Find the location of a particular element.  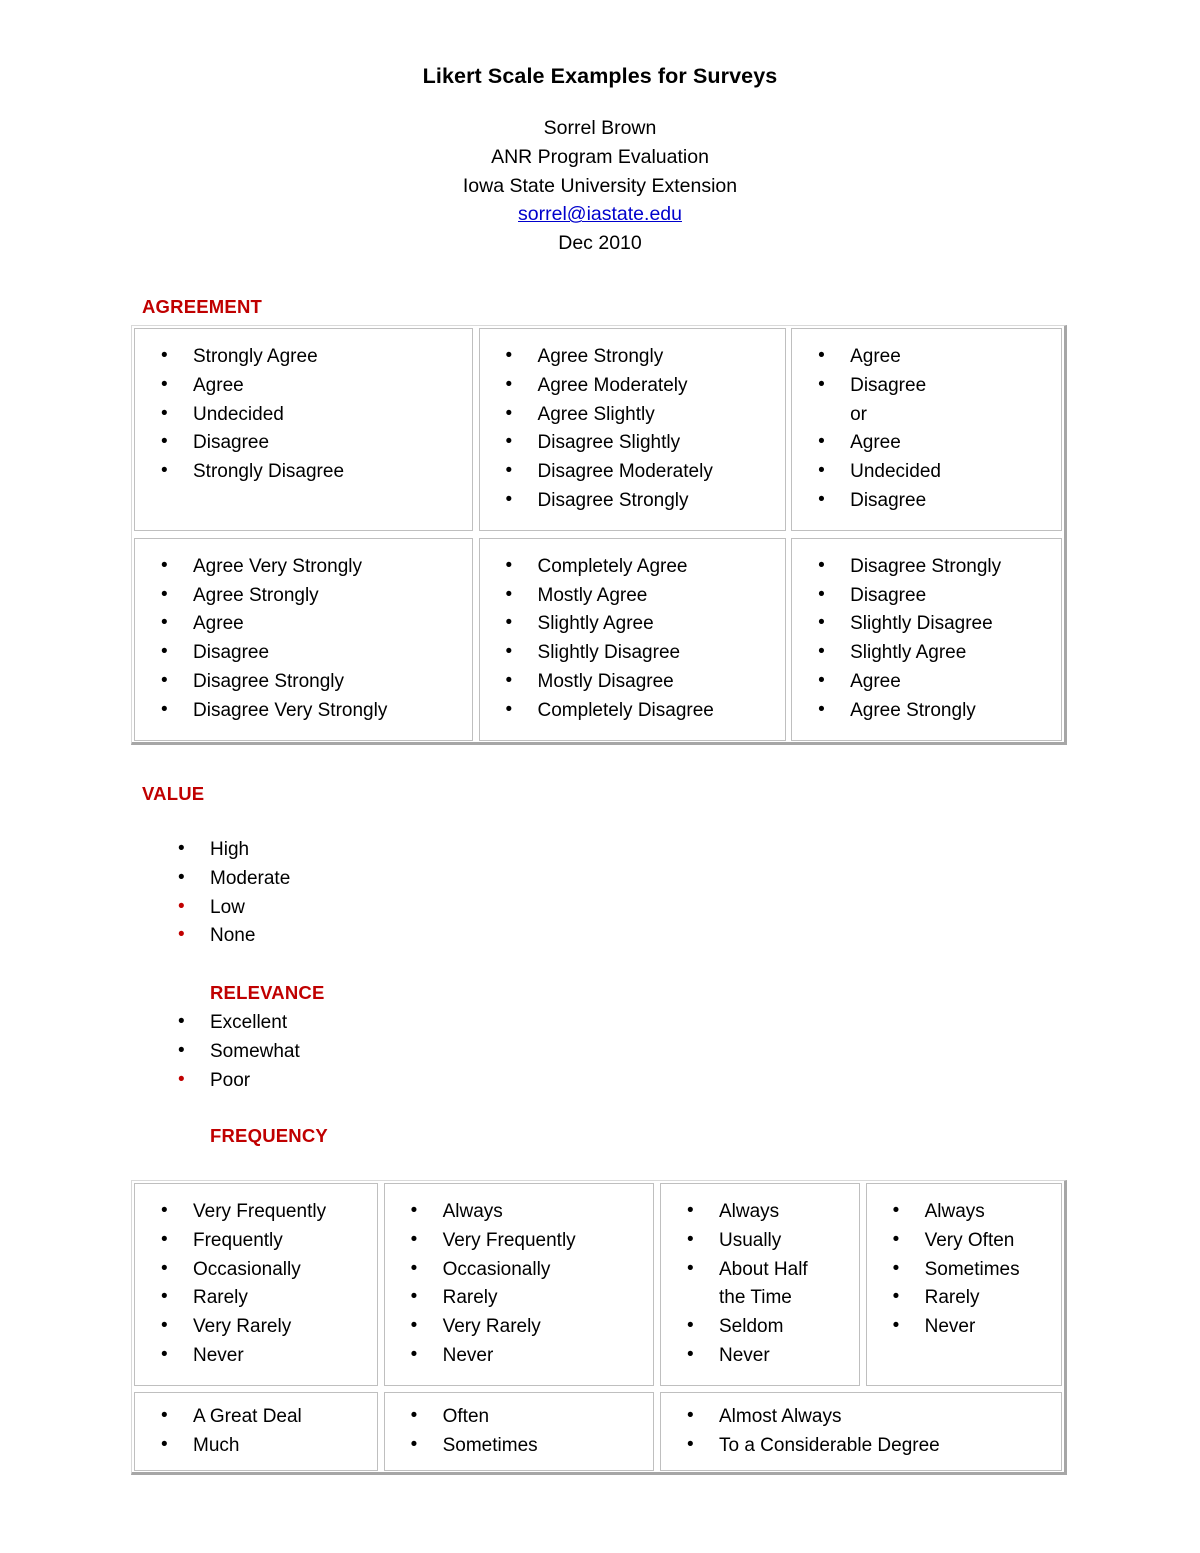

list-item: Disagree Very Strongly is located at coordinates (309, 711).